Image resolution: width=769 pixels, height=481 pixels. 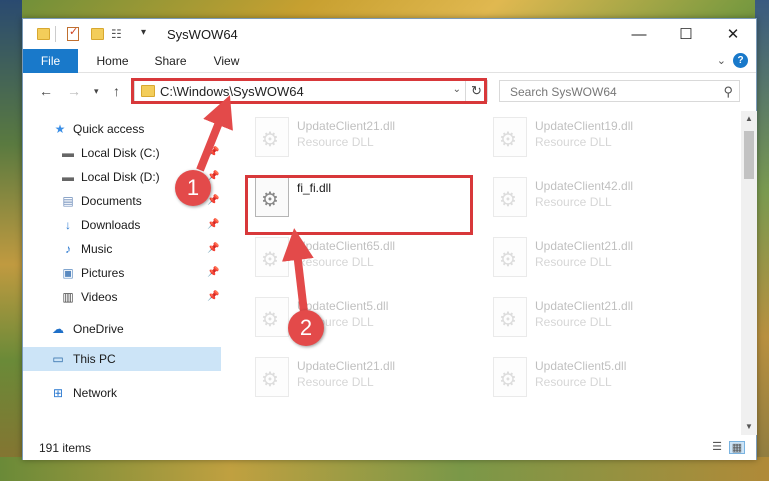 What do you see at coordinates (728, 91) in the screenshot?
I see `search-icon: ⚲` at bounding box center [728, 91].